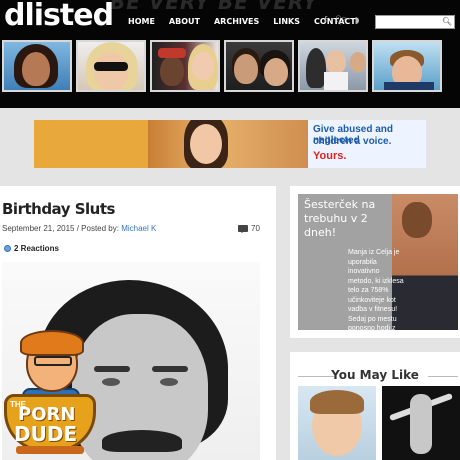  I want to click on banner-photo, so click(228, 144).